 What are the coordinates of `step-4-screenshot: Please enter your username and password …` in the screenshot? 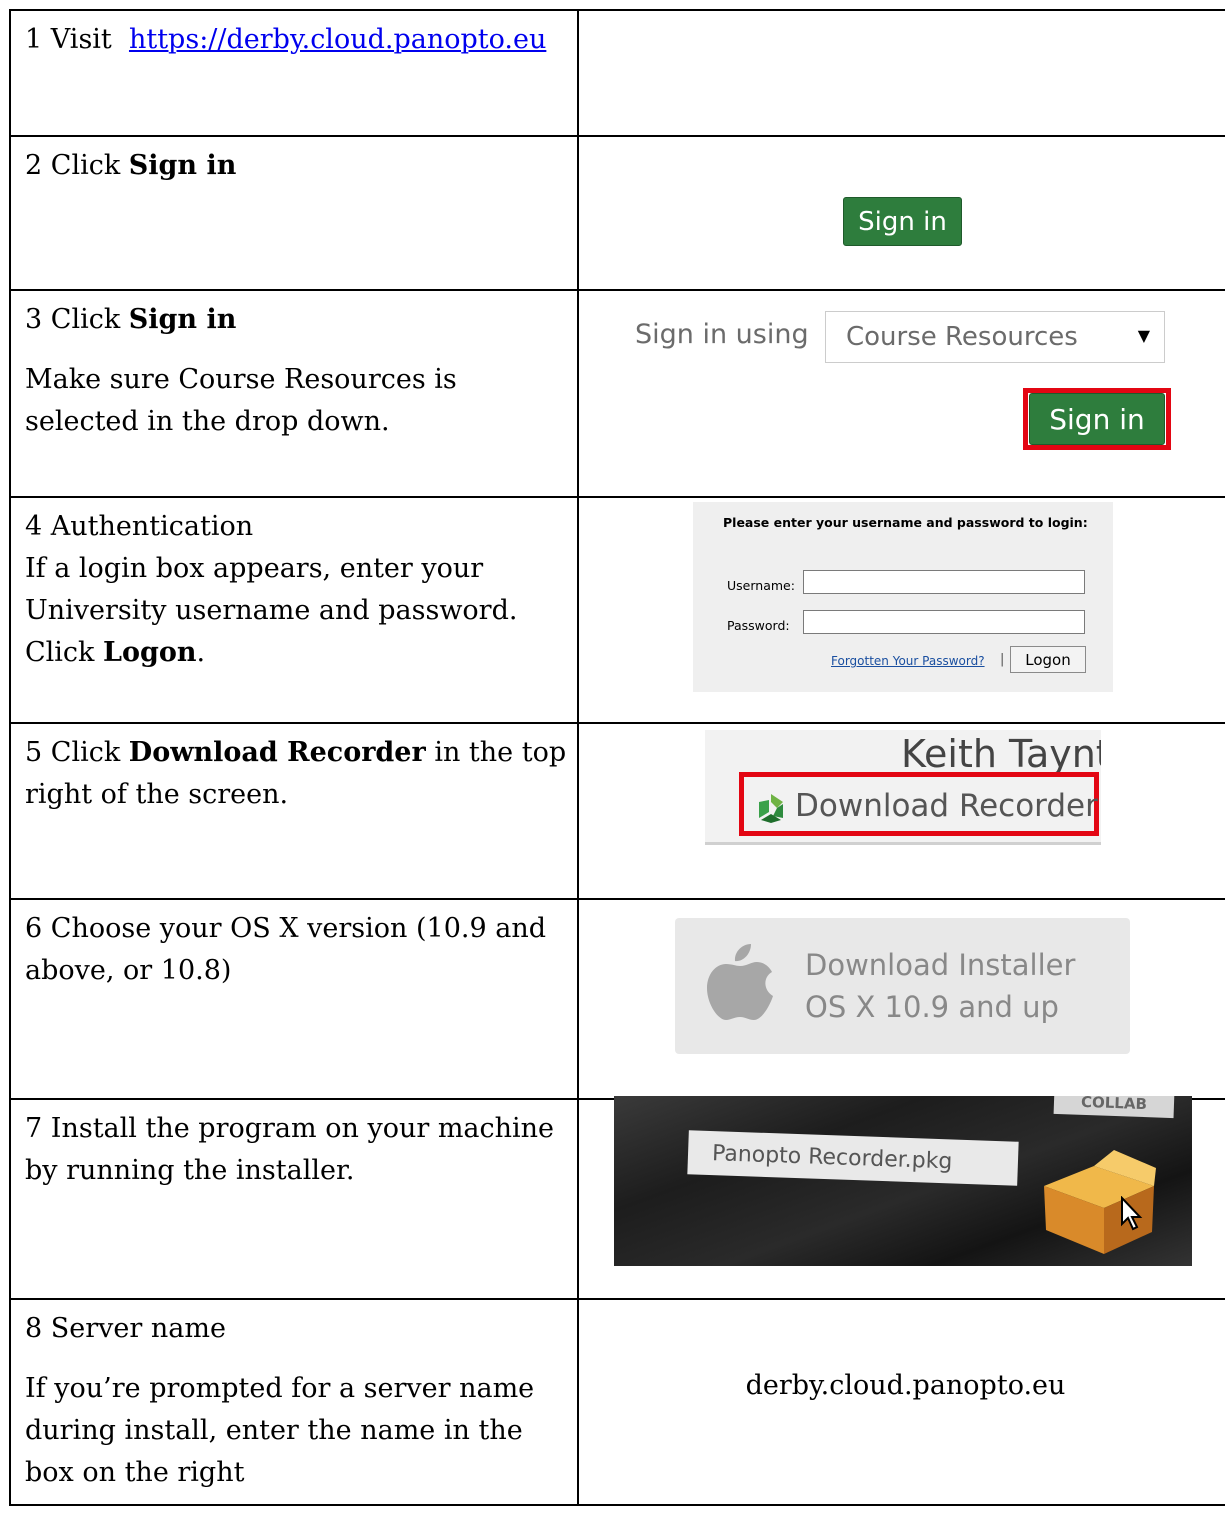 It's located at (901, 610).